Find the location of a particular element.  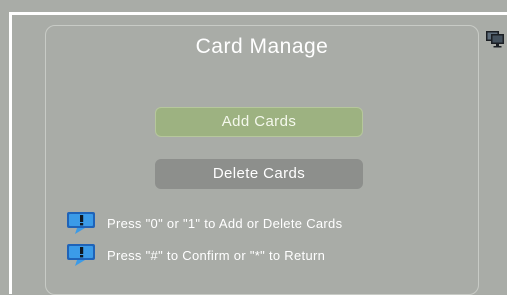

hint-row-add-delete: Press "0" or "1" to Add or Delete Cards is located at coordinates (203, 223).